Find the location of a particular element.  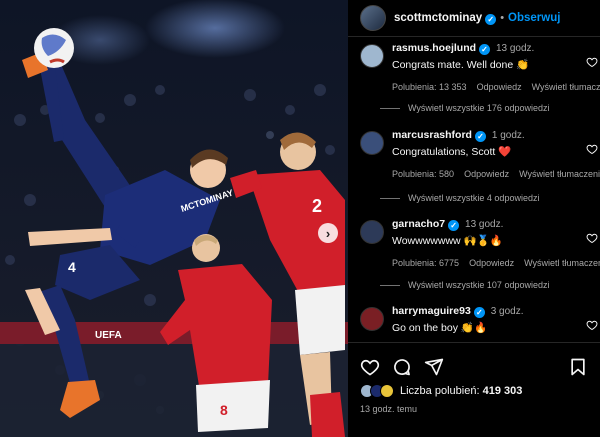

author-avatar is located at coordinates (373, 18).